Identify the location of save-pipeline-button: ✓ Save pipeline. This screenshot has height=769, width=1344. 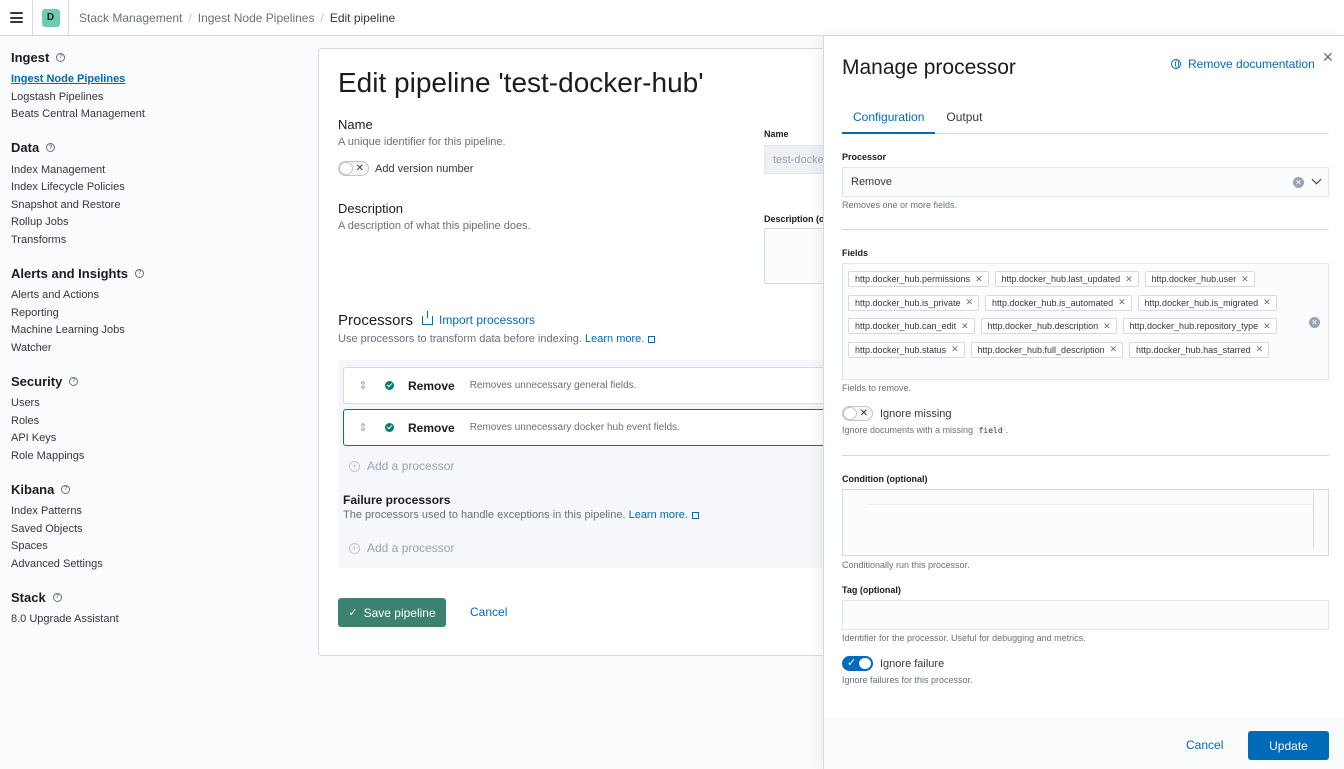
(392, 612).